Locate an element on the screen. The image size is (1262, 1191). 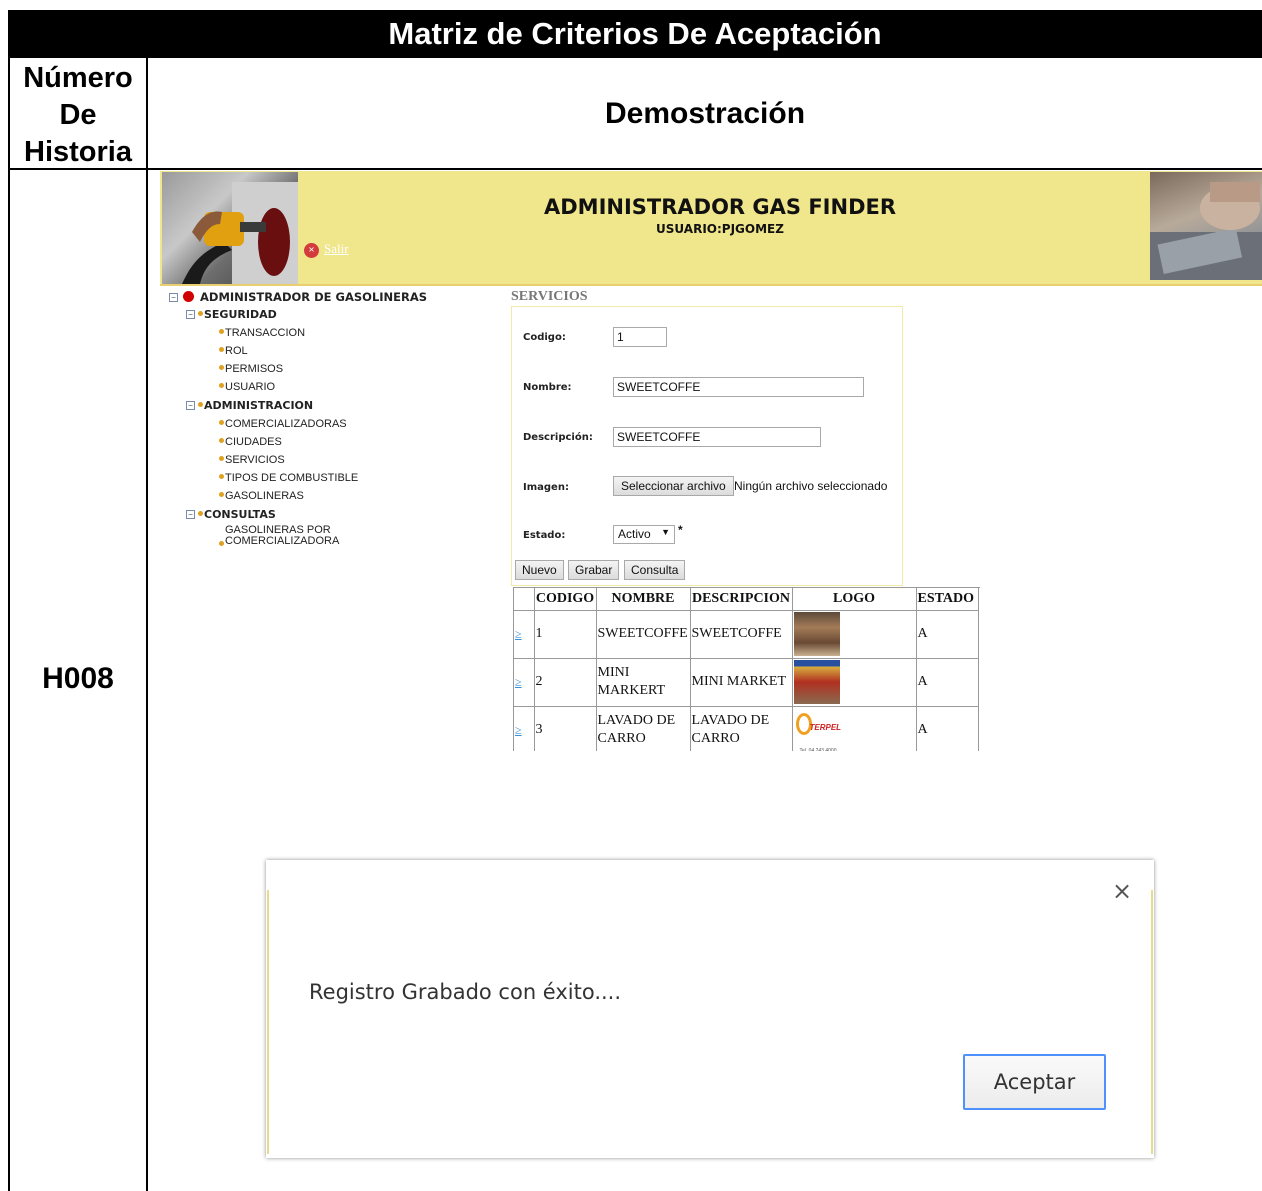
logout-label: Salir is located at coordinates (336, 248).